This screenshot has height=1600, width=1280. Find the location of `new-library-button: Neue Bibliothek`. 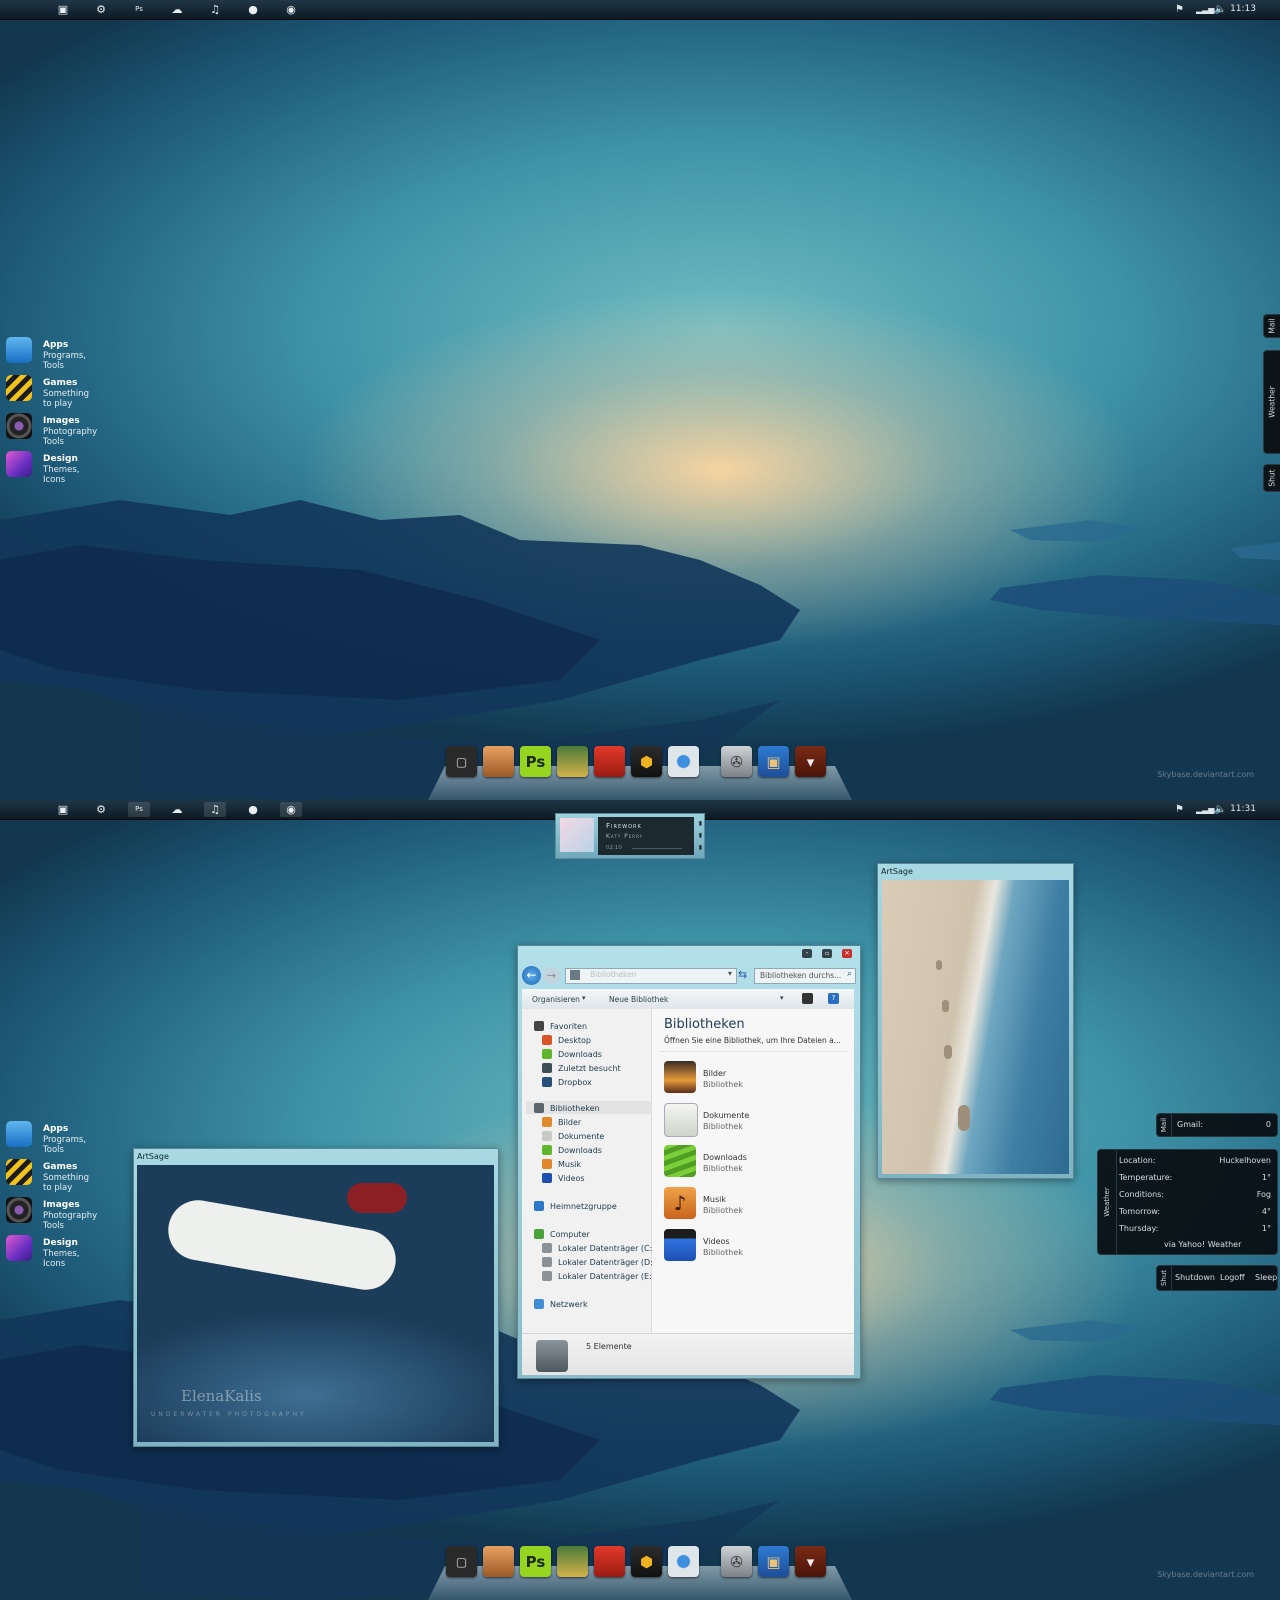

new-library-button: Neue Bibliothek is located at coordinates (638, 999).